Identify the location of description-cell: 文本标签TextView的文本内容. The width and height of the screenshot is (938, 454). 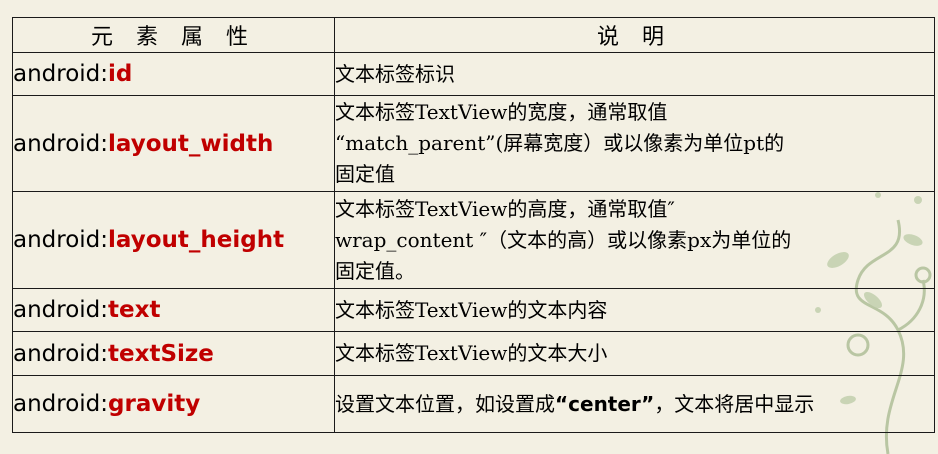
(634, 310).